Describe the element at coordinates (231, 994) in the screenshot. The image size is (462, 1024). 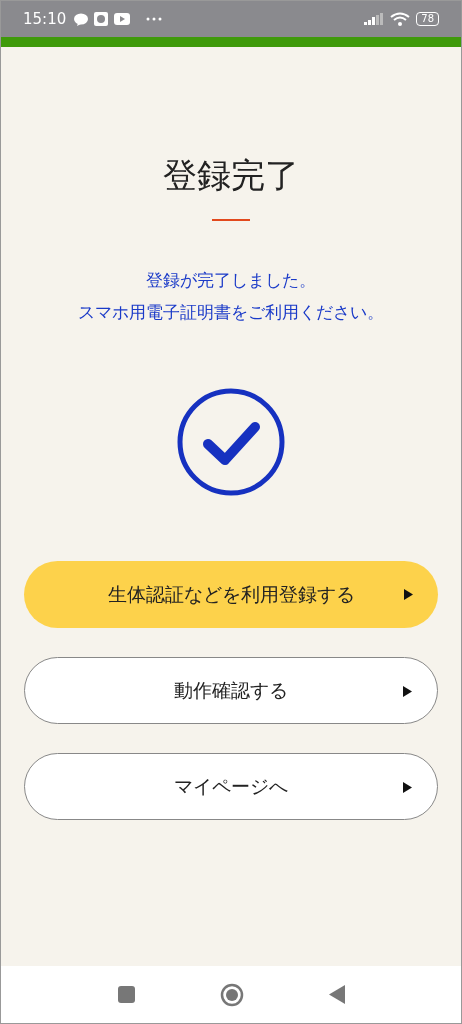
I see `home-button` at that location.